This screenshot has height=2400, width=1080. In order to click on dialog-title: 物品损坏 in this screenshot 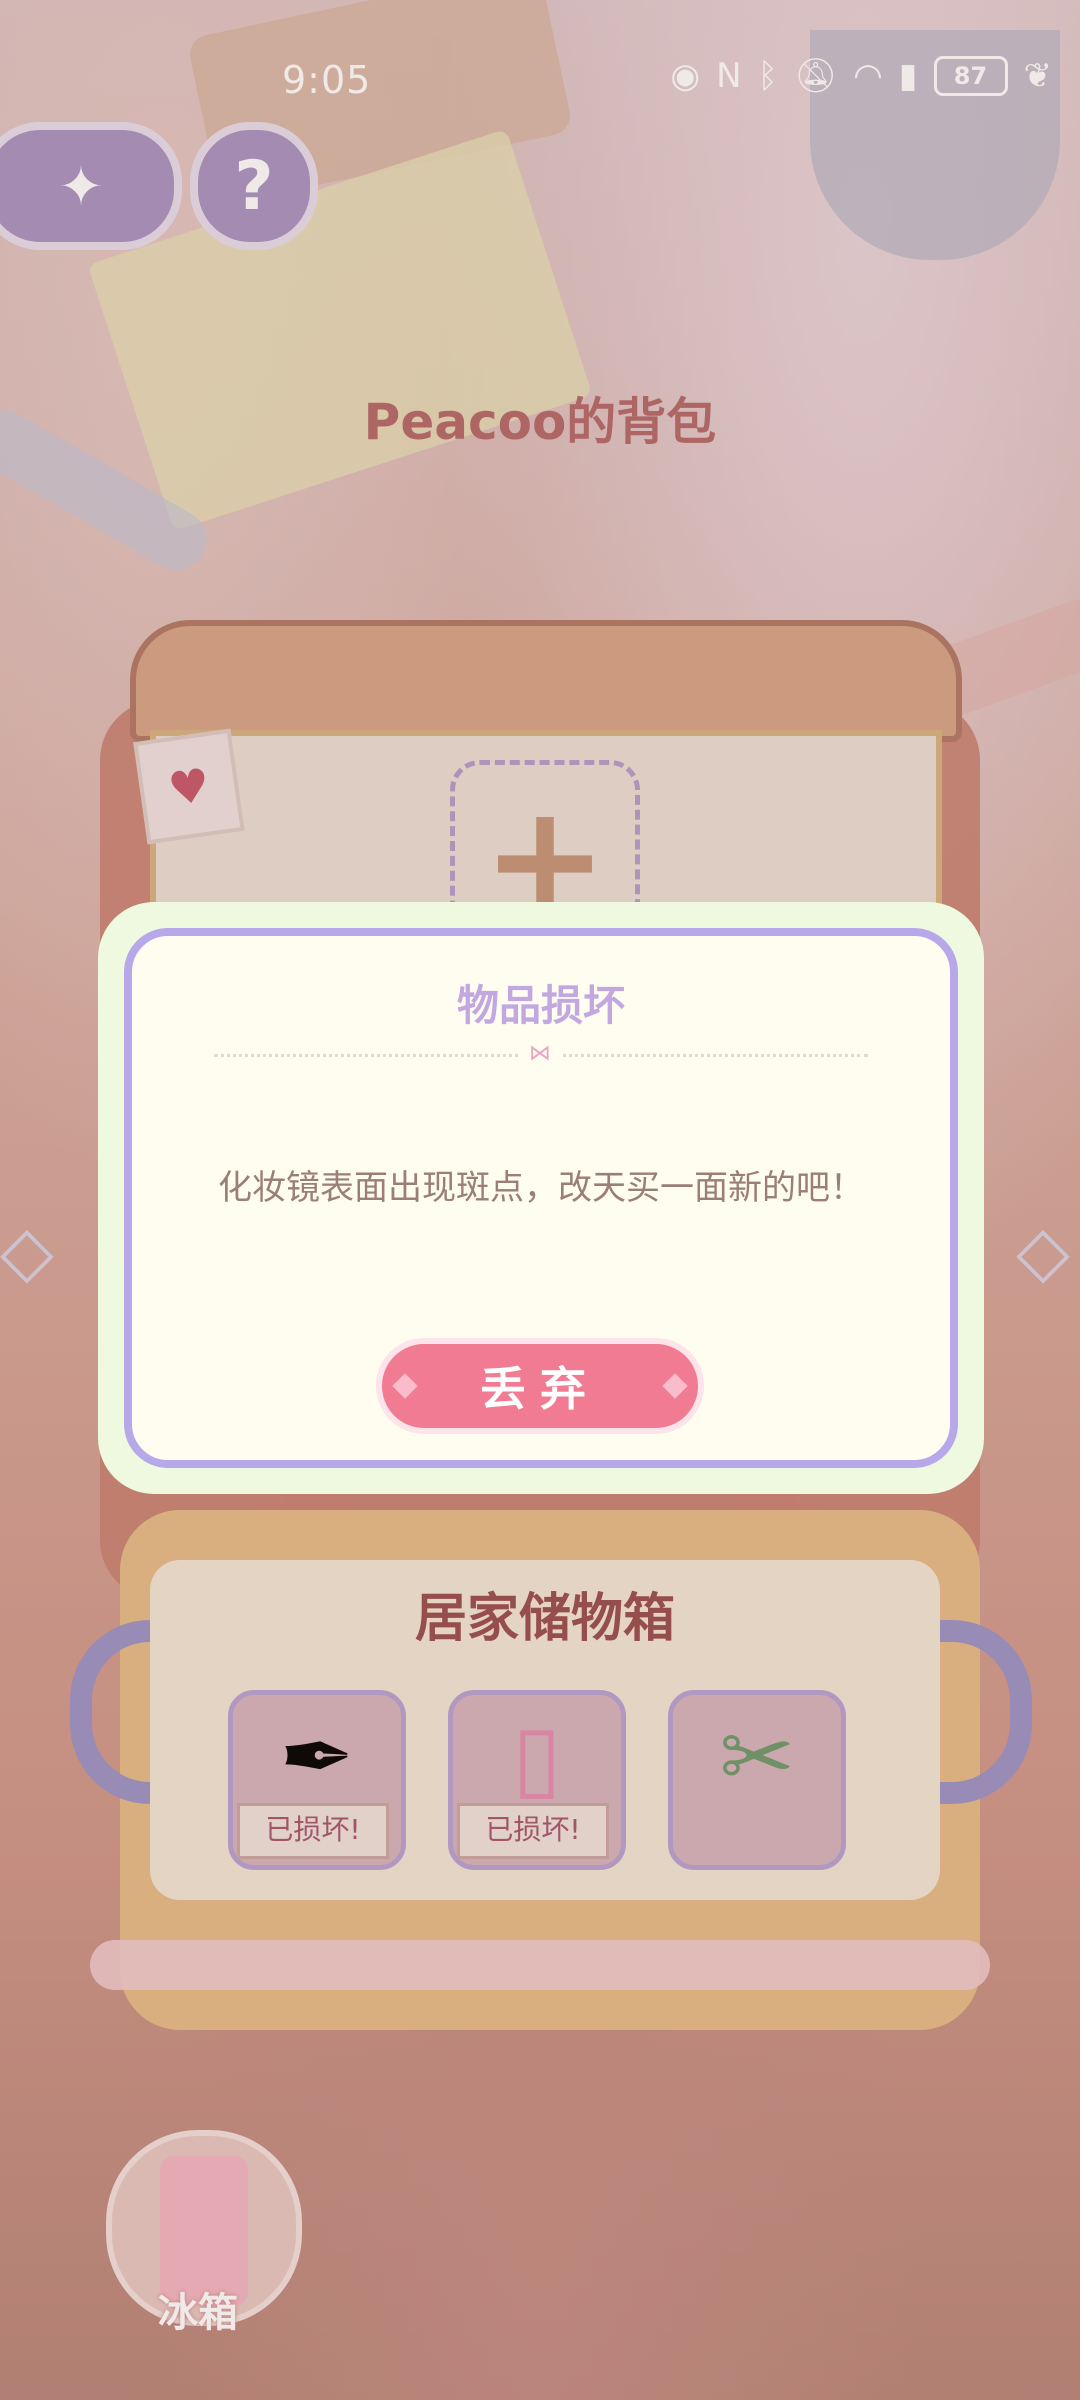, I will do `click(540, 1005)`.